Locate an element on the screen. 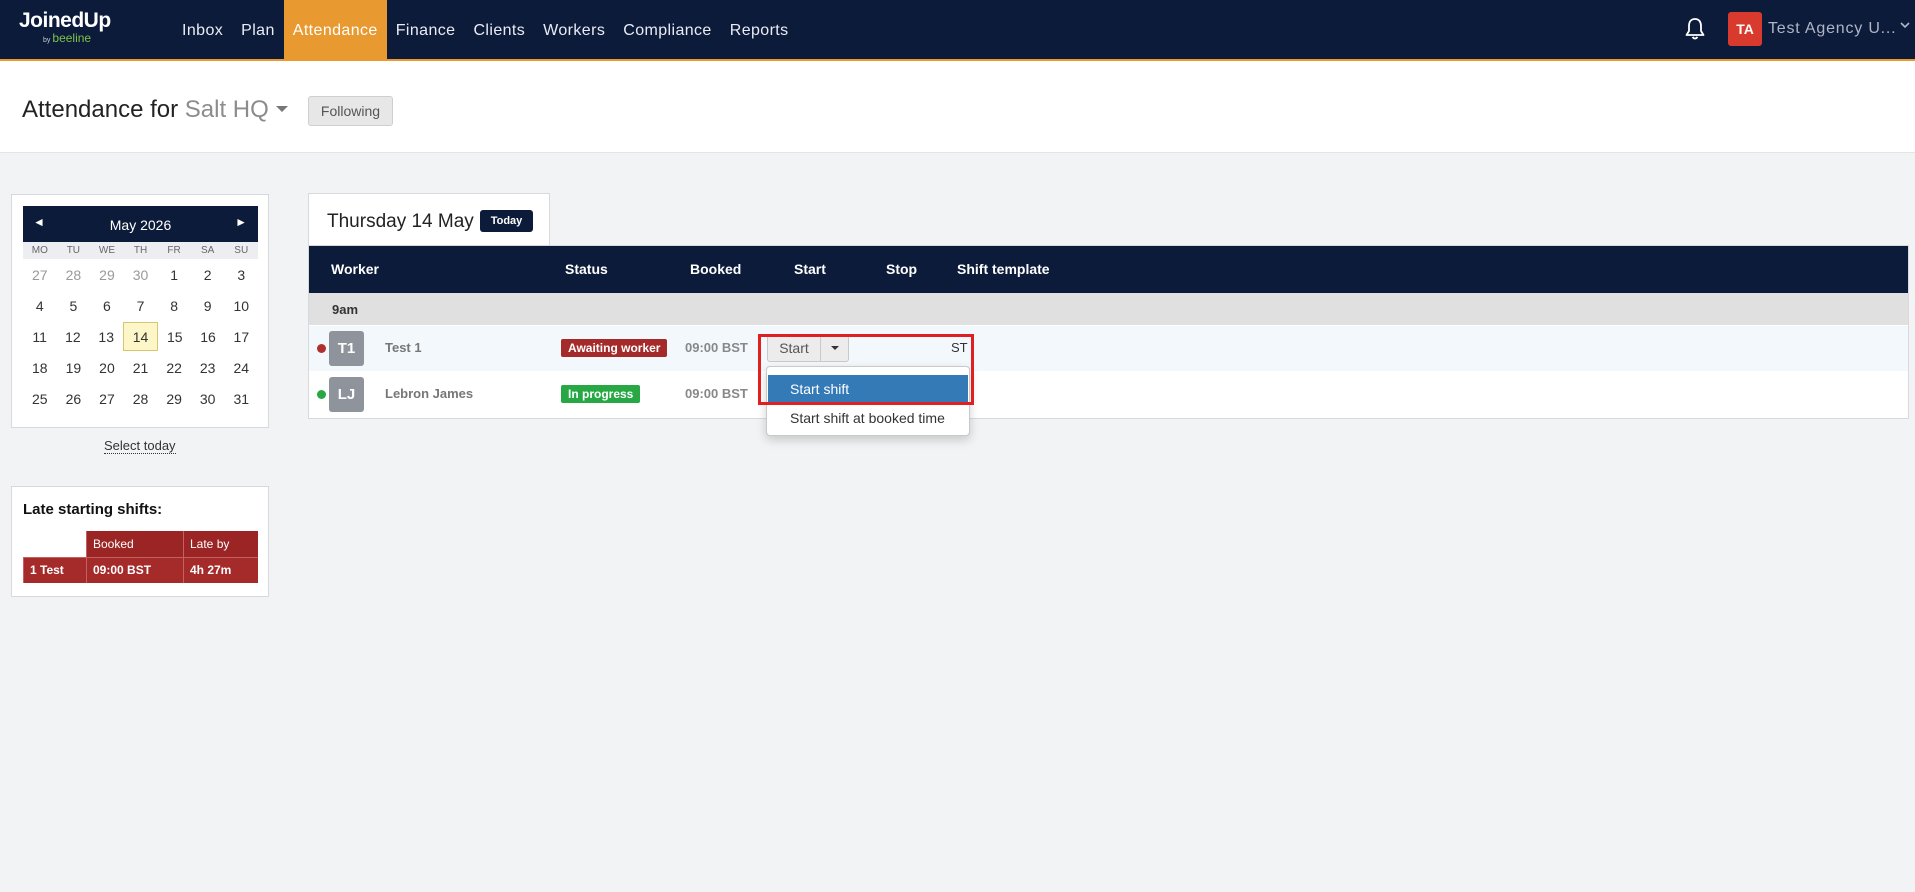 Image resolution: width=1915 pixels, height=892 pixels. nav-workers: Workers is located at coordinates (574, 30).